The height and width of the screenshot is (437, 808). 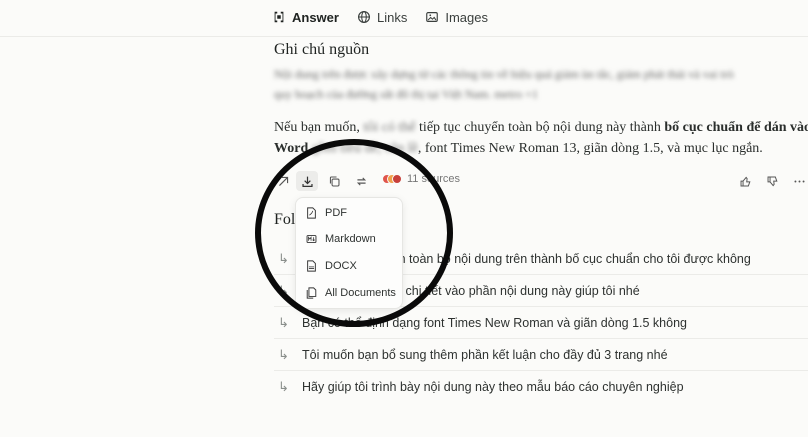 I want to click on image-icon, so click(x=432, y=17).